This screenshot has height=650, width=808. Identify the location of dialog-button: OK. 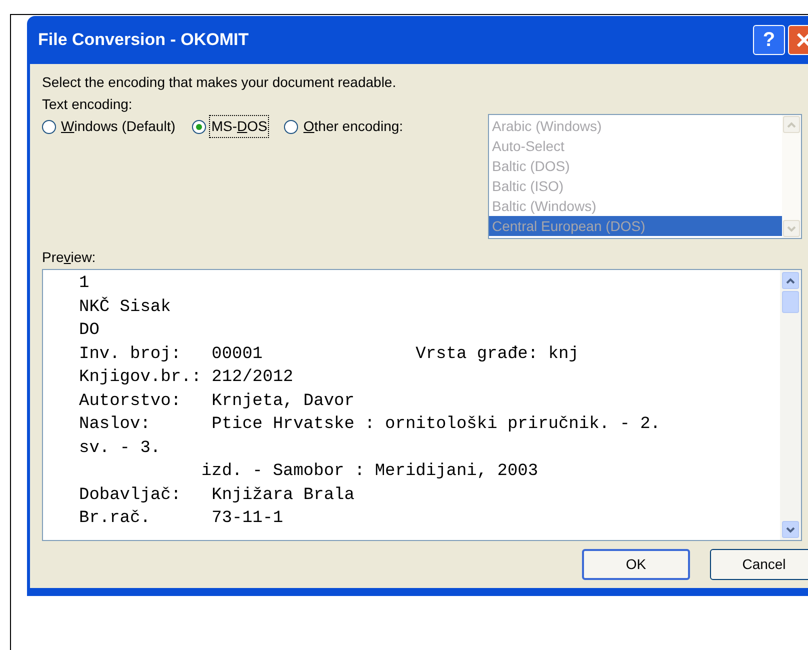
(636, 564).